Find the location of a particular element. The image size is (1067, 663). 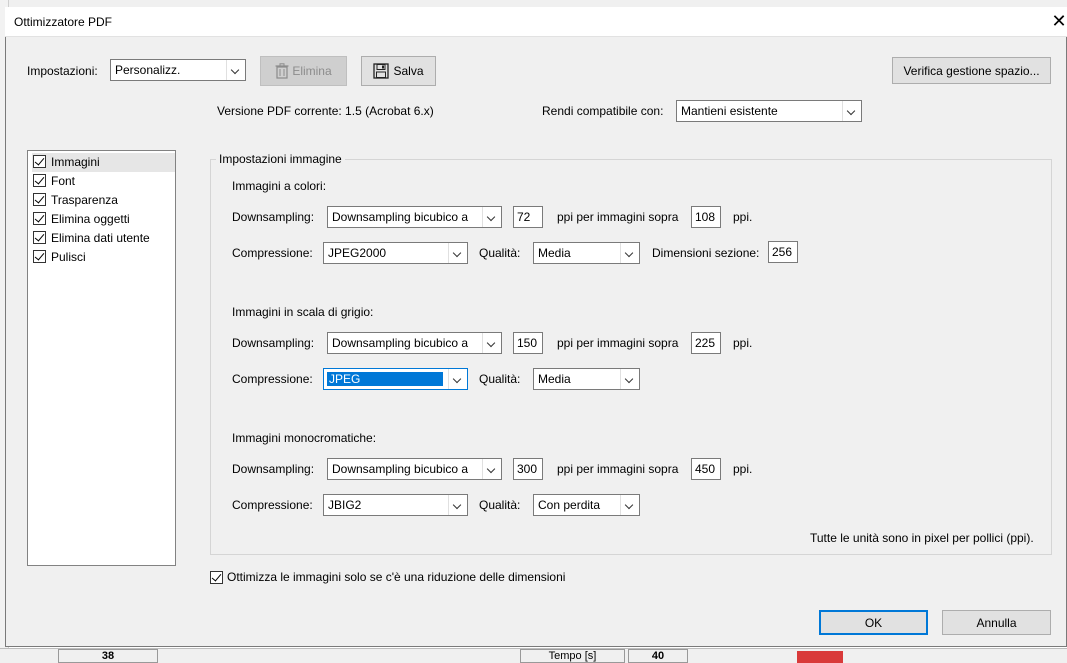

color-above-value: 108 is located at coordinates (705, 217).